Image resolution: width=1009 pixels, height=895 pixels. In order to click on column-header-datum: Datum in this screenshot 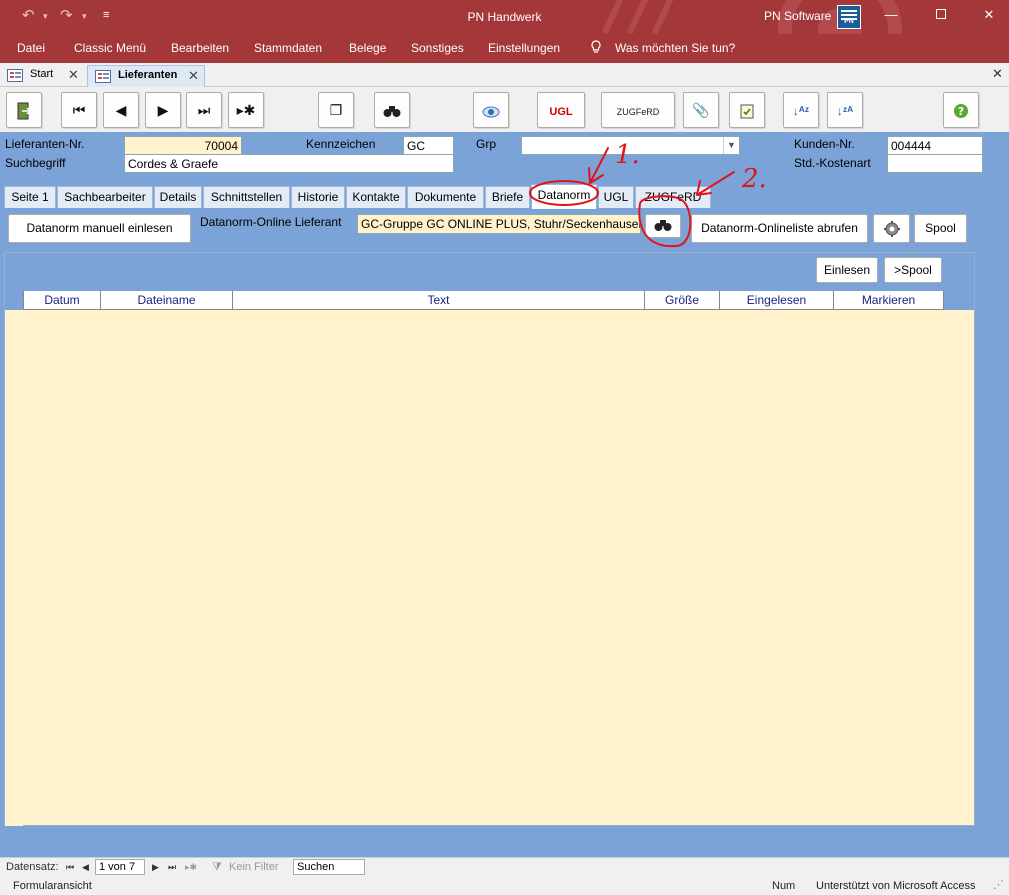, I will do `click(61, 300)`.